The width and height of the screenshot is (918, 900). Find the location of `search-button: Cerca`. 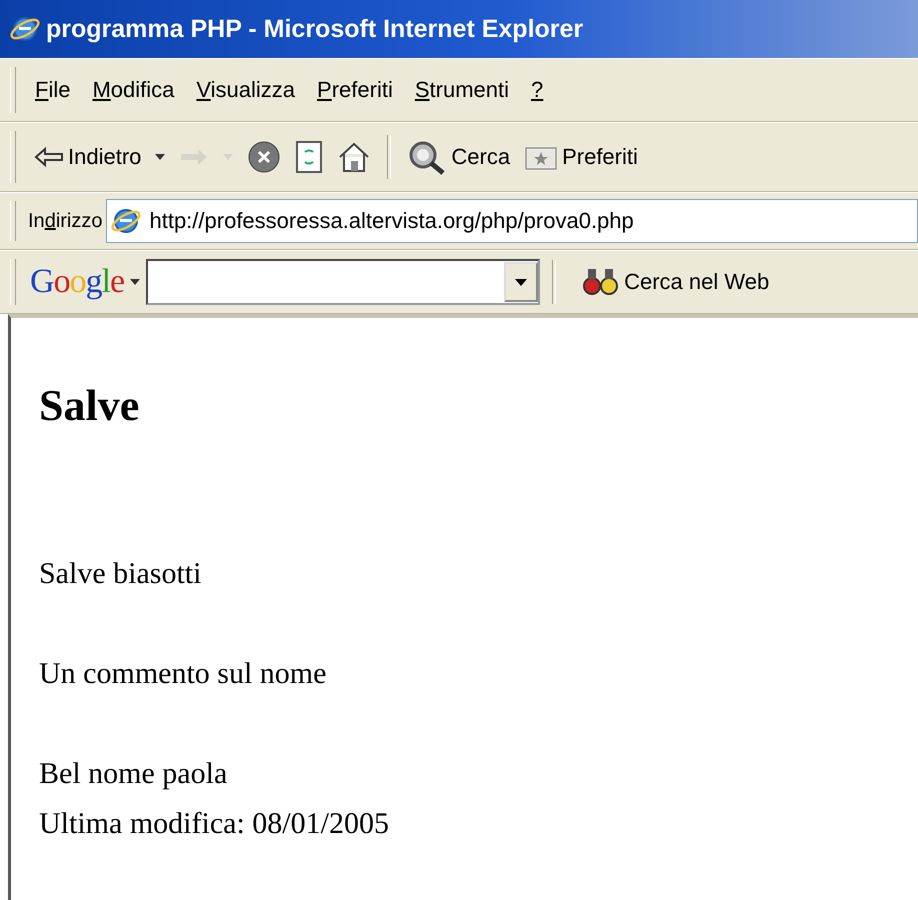

search-button: Cerca is located at coordinates (458, 157).